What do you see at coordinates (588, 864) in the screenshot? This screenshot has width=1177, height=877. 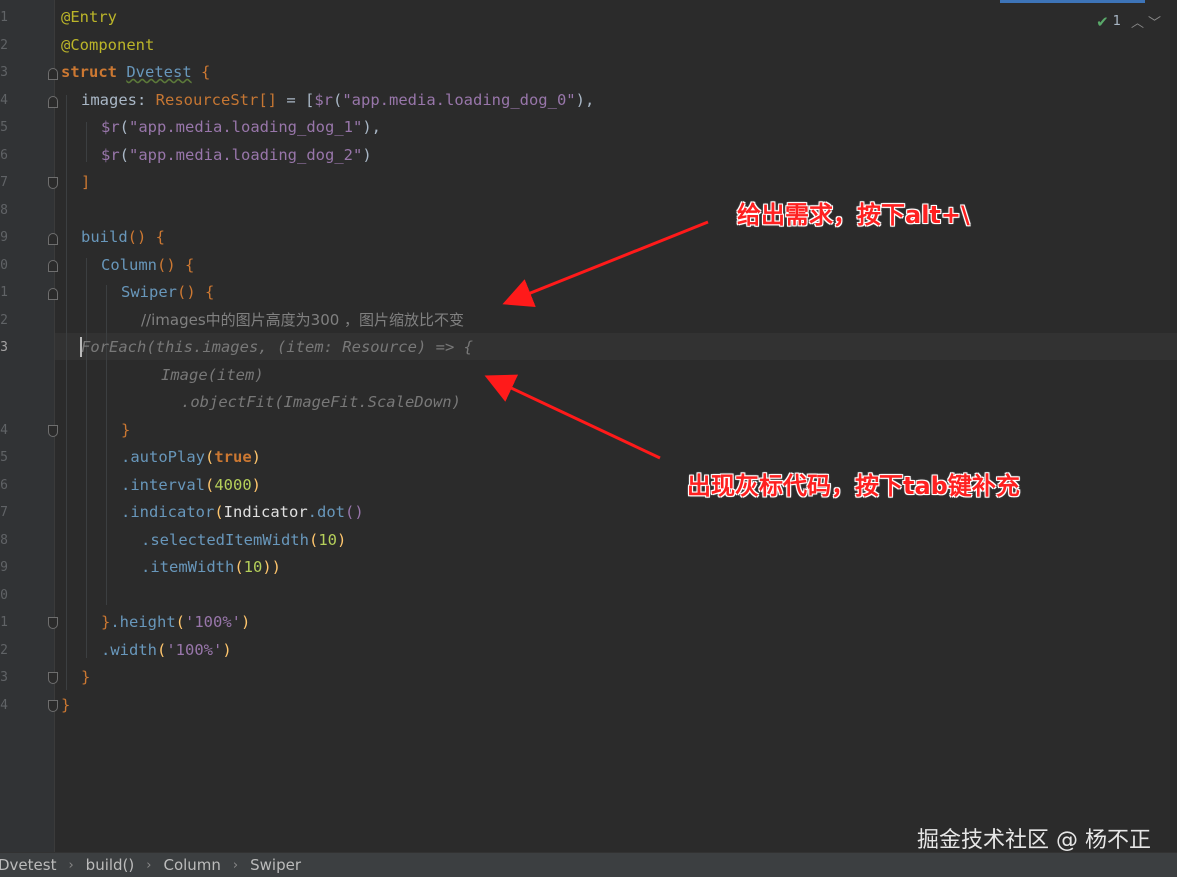 I see `breadcrumb: Dvetest › build() › Column › Swiper` at bounding box center [588, 864].